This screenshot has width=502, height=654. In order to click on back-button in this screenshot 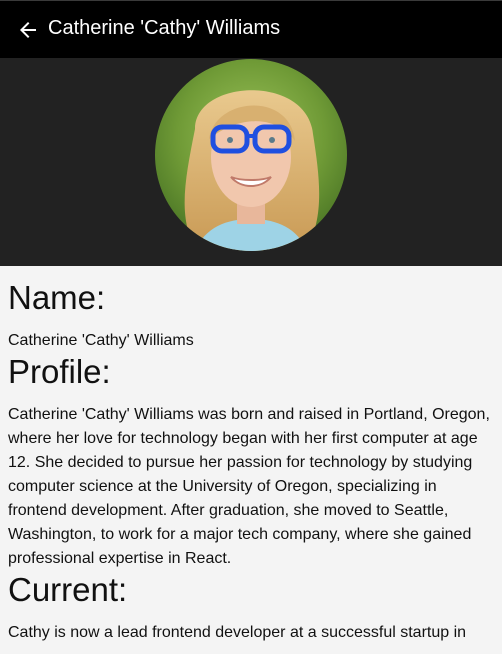, I will do `click(28, 30)`.